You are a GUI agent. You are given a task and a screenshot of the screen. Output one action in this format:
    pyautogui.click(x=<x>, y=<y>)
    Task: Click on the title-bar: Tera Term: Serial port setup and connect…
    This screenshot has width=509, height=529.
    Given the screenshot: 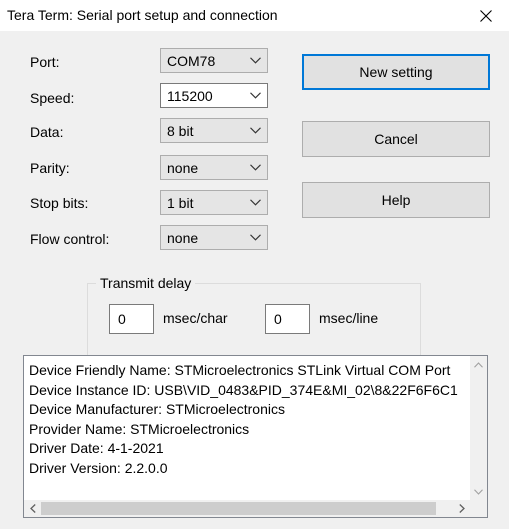 What is the action you would take?
    pyautogui.click(x=254, y=15)
    